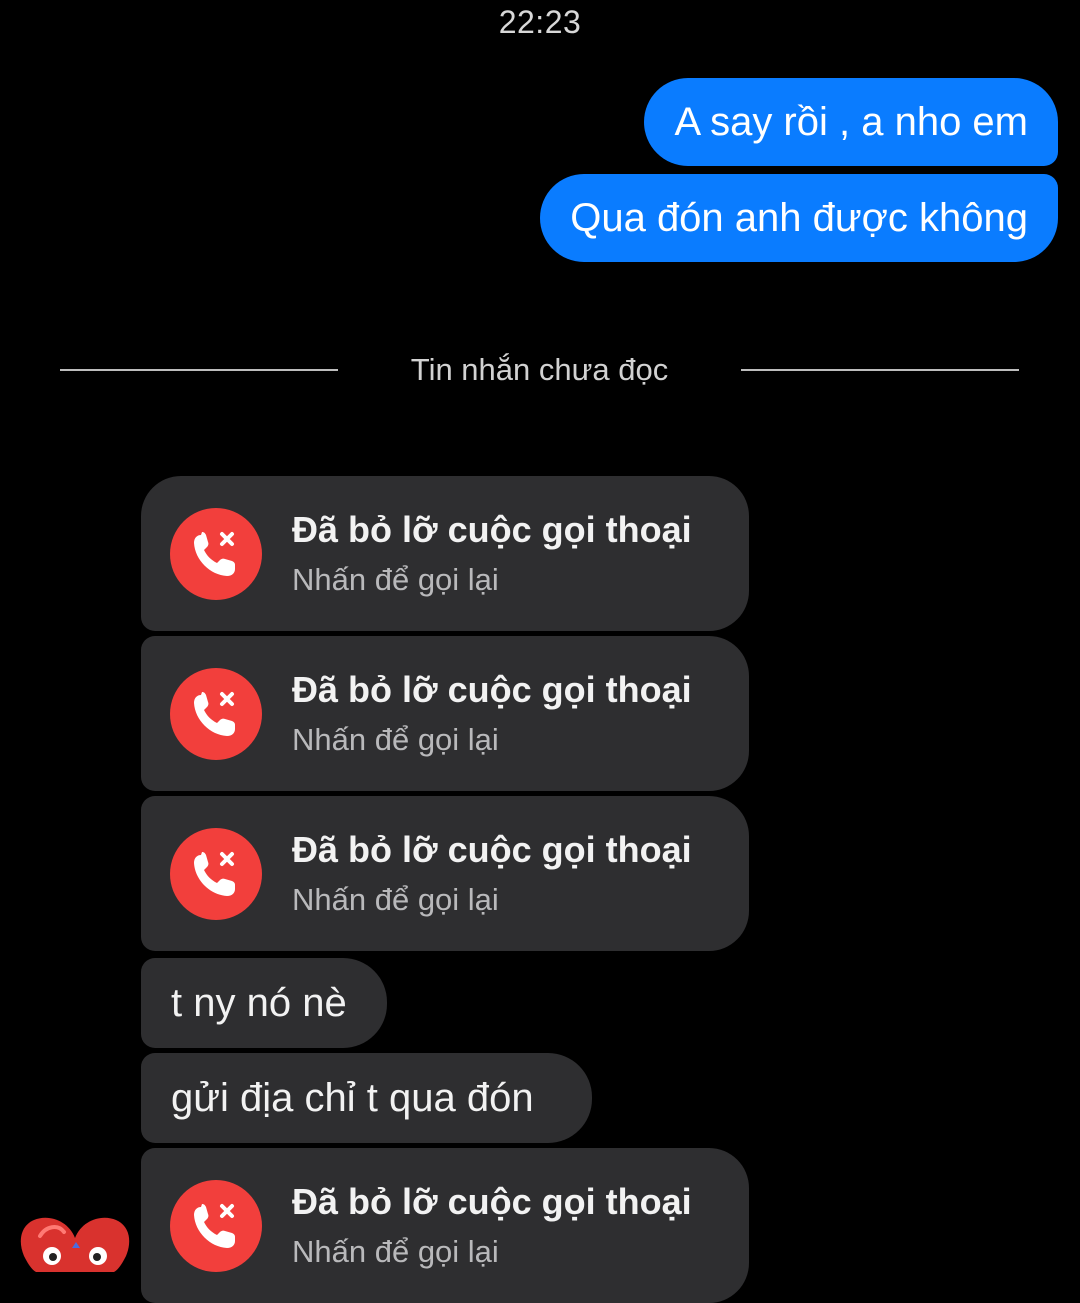  What do you see at coordinates (75, 1242) in the screenshot?
I see `sender-avatar-heart-icon` at bounding box center [75, 1242].